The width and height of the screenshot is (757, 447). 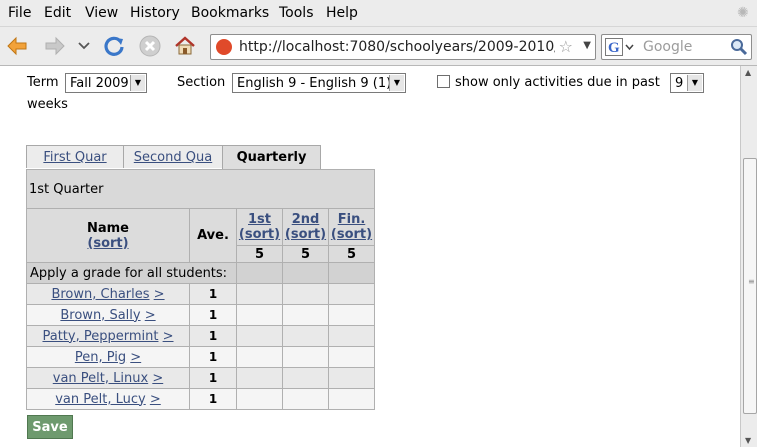 I want to click on search-icon, so click(x=739, y=47).